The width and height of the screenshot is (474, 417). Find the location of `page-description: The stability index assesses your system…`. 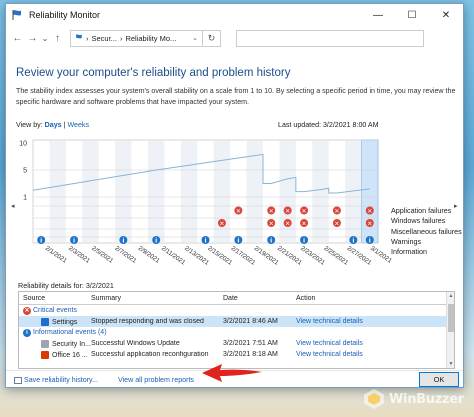

page-description: The stability index assesses your system… is located at coordinates (236, 96).